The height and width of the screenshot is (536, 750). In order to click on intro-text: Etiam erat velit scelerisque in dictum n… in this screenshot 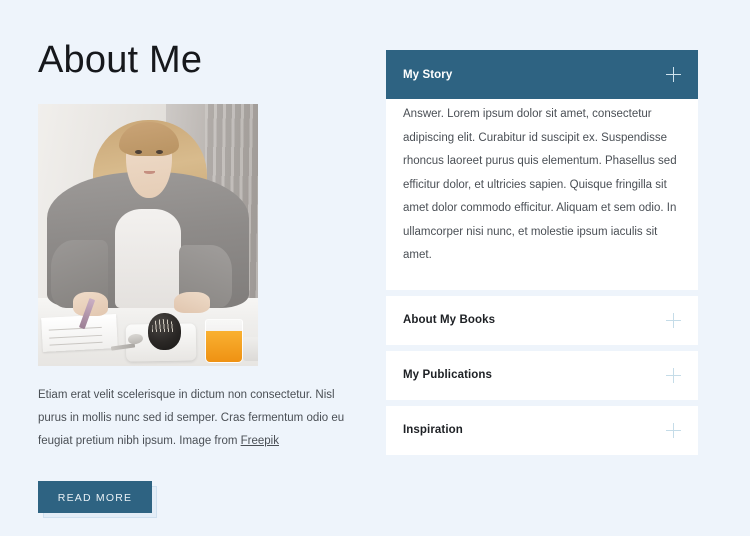, I will do `click(191, 417)`.